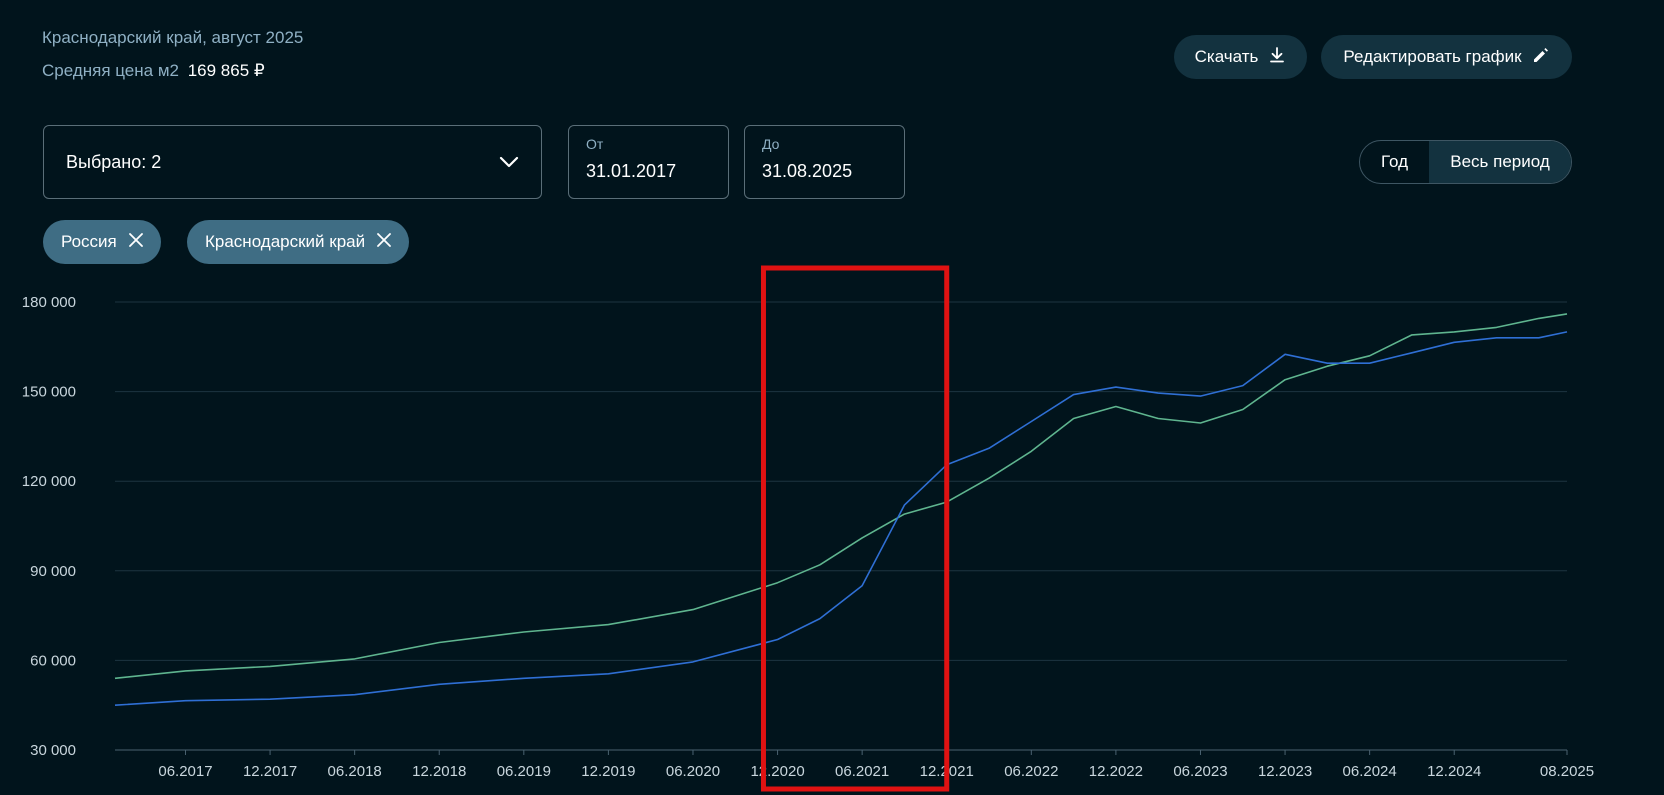 The image size is (1664, 795). Describe the element at coordinates (862, 771) in the screenshot. I see `x-tick-label: 06.2021` at that location.